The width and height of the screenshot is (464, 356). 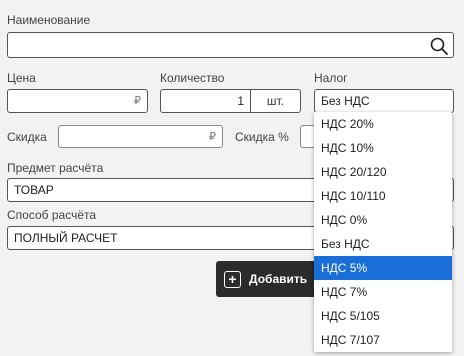 I want to click on tax-option: НДС 20%, so click(x=383, y=124).